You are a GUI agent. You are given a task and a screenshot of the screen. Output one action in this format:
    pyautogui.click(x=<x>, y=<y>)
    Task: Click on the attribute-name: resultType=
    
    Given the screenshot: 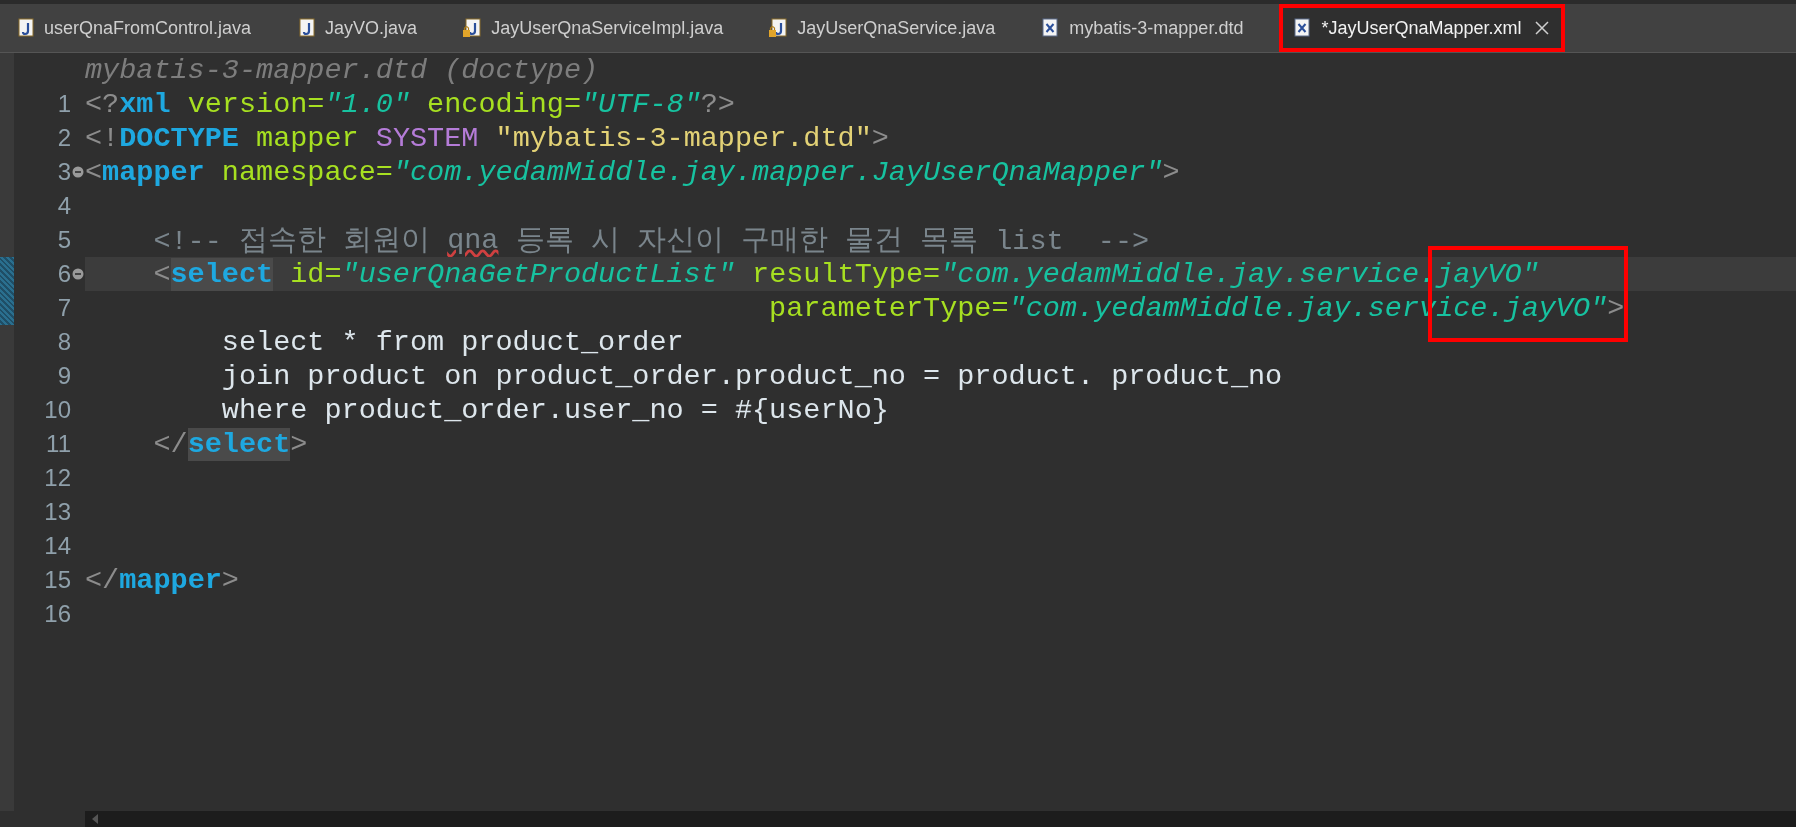 What is the action you would take?
    pyautogui.click(x=846, y=274)
    